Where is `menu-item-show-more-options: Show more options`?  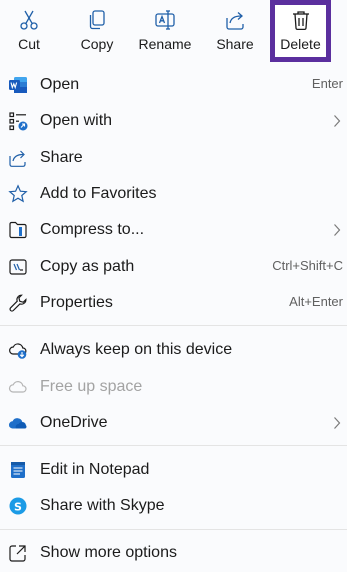
menu-item-show-more-options: Show more options is located at coordinates (173, 553).